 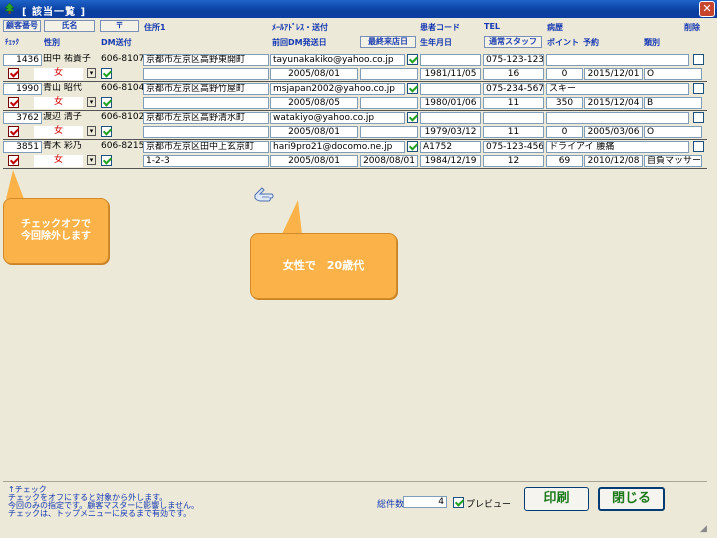 What do you see at coordinates (22, 89) in the screenshot?
I see `customer-id: 1990` at bounding box center [22, 89].